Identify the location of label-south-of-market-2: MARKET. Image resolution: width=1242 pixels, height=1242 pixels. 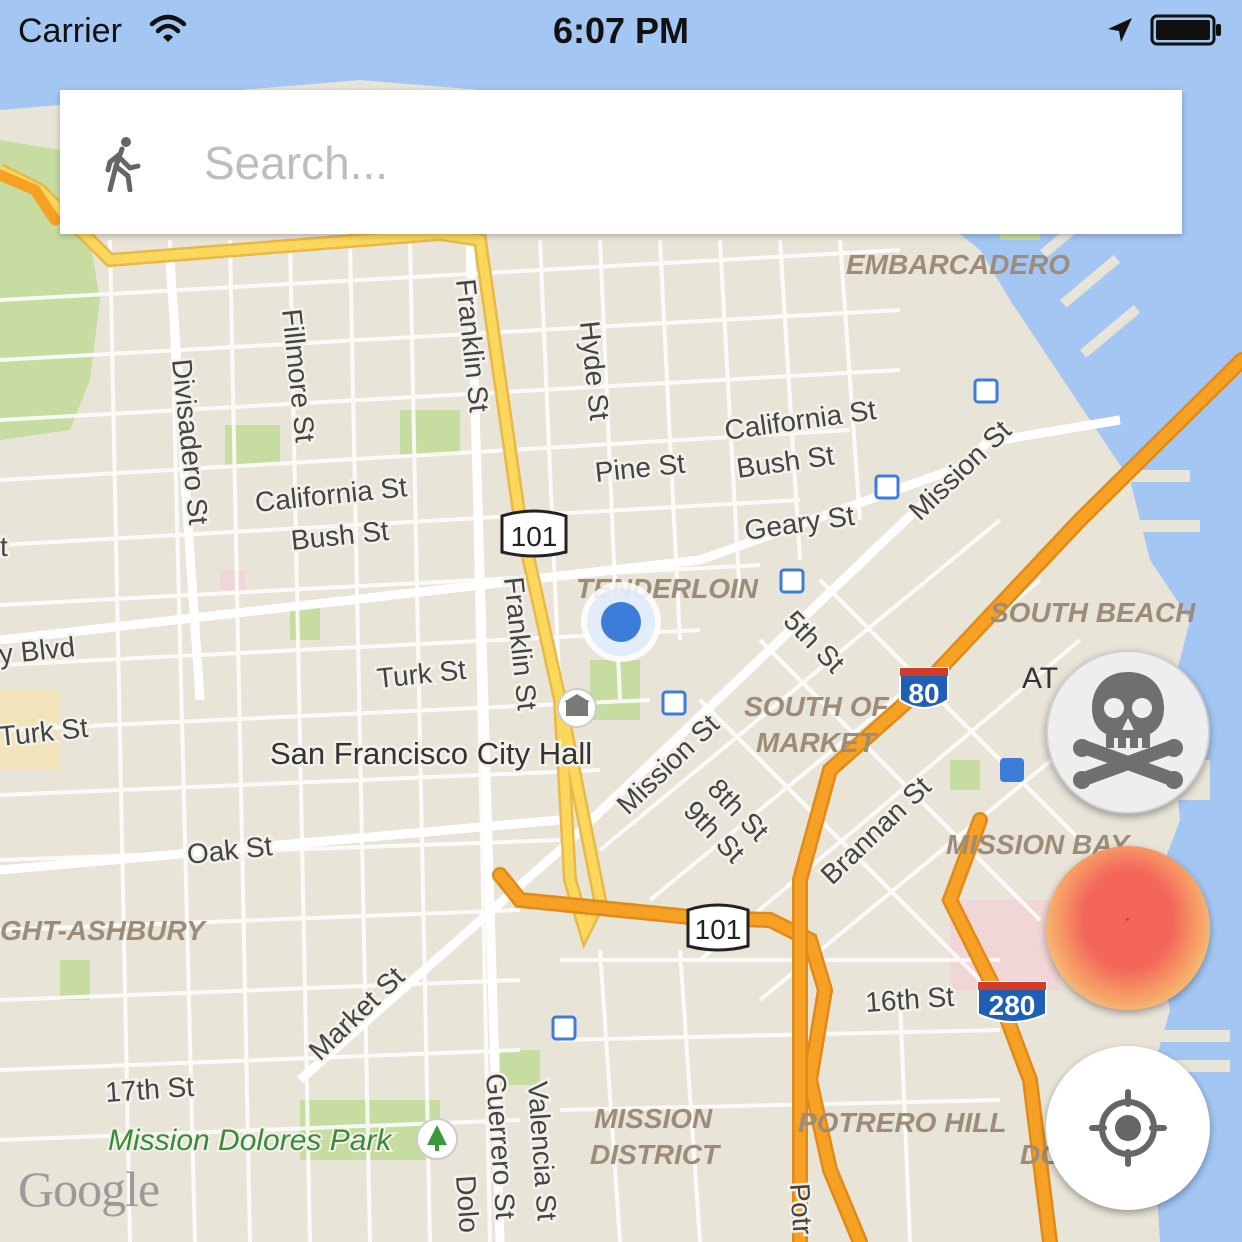
(817, 742).